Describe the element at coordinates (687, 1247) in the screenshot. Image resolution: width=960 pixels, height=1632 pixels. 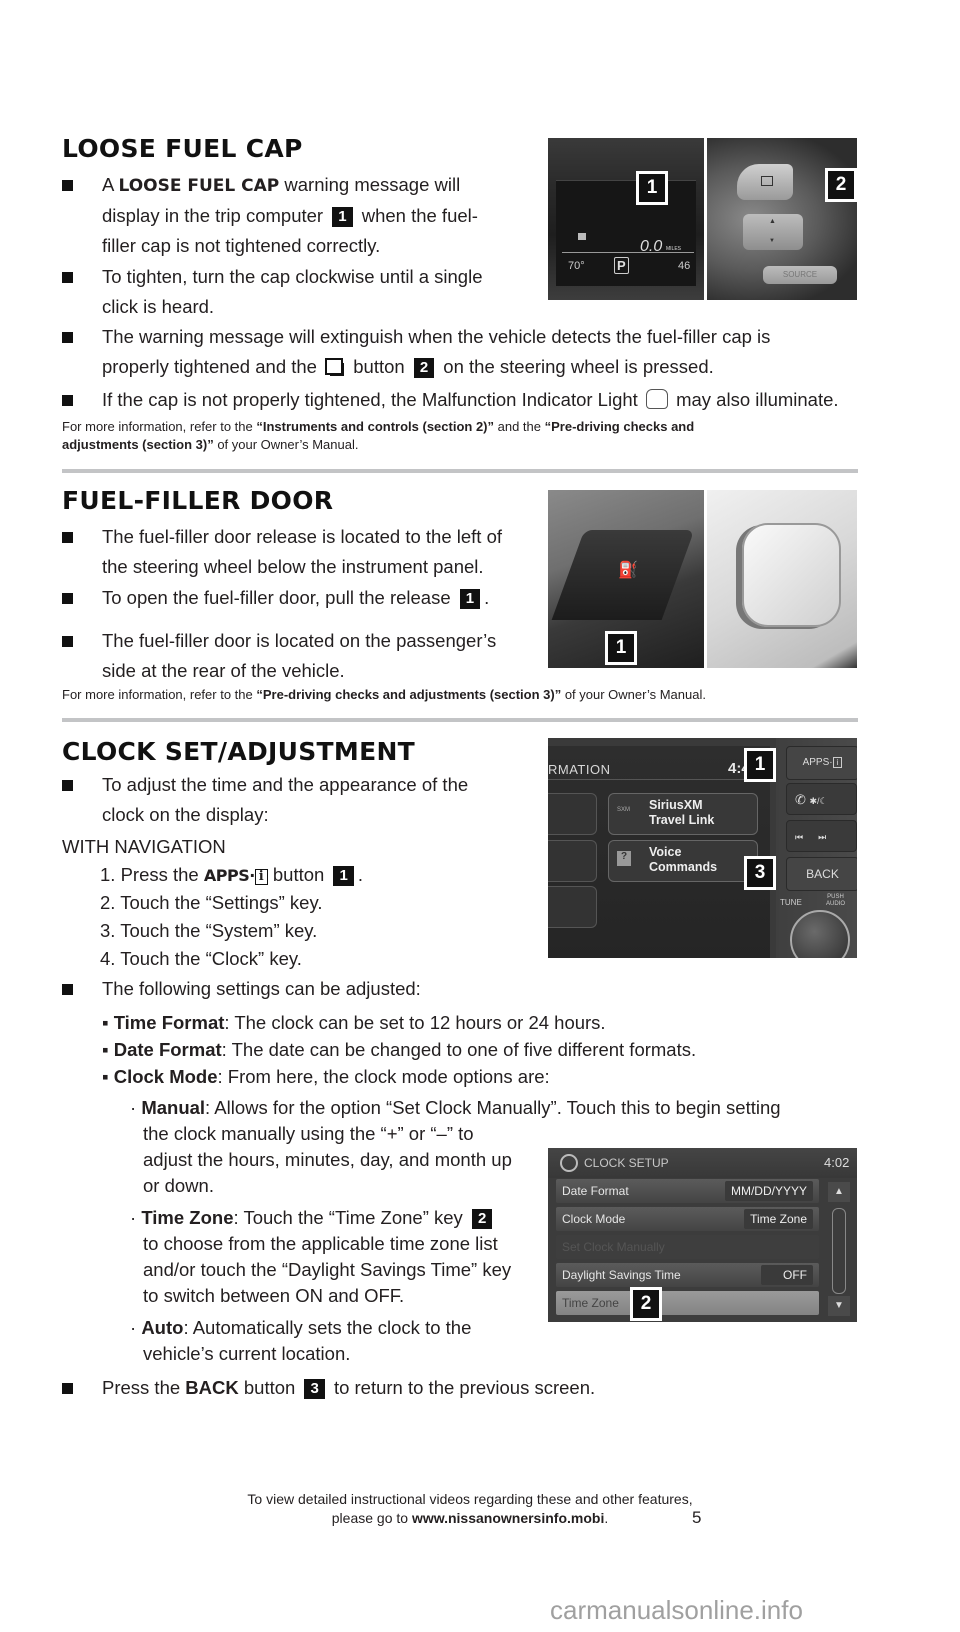
I see `set-clock-manually-row: Set Clock Manually` at that location.